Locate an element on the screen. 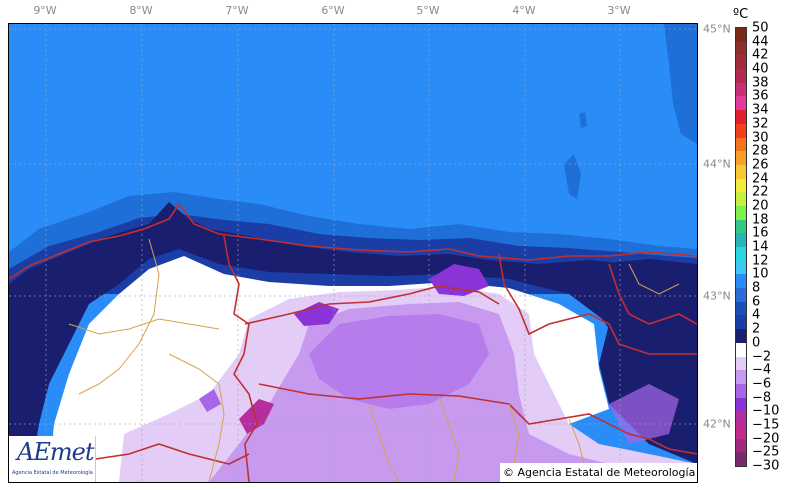  colorbar-tick-label: 28 is located at coordinates (760, 151).